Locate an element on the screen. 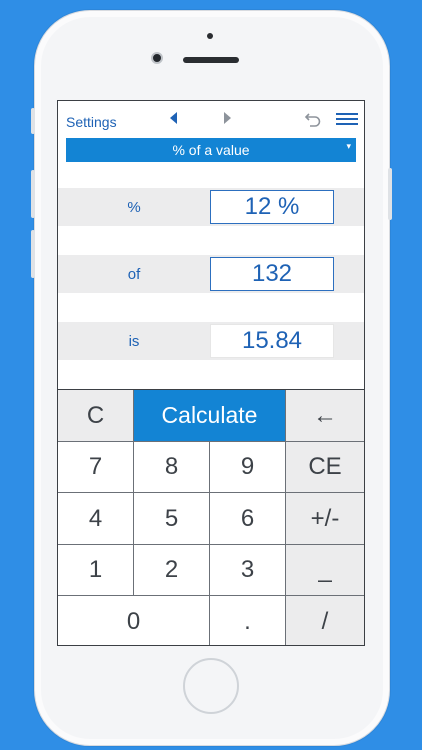  volume-up-button is located at coordinates (33, 194).